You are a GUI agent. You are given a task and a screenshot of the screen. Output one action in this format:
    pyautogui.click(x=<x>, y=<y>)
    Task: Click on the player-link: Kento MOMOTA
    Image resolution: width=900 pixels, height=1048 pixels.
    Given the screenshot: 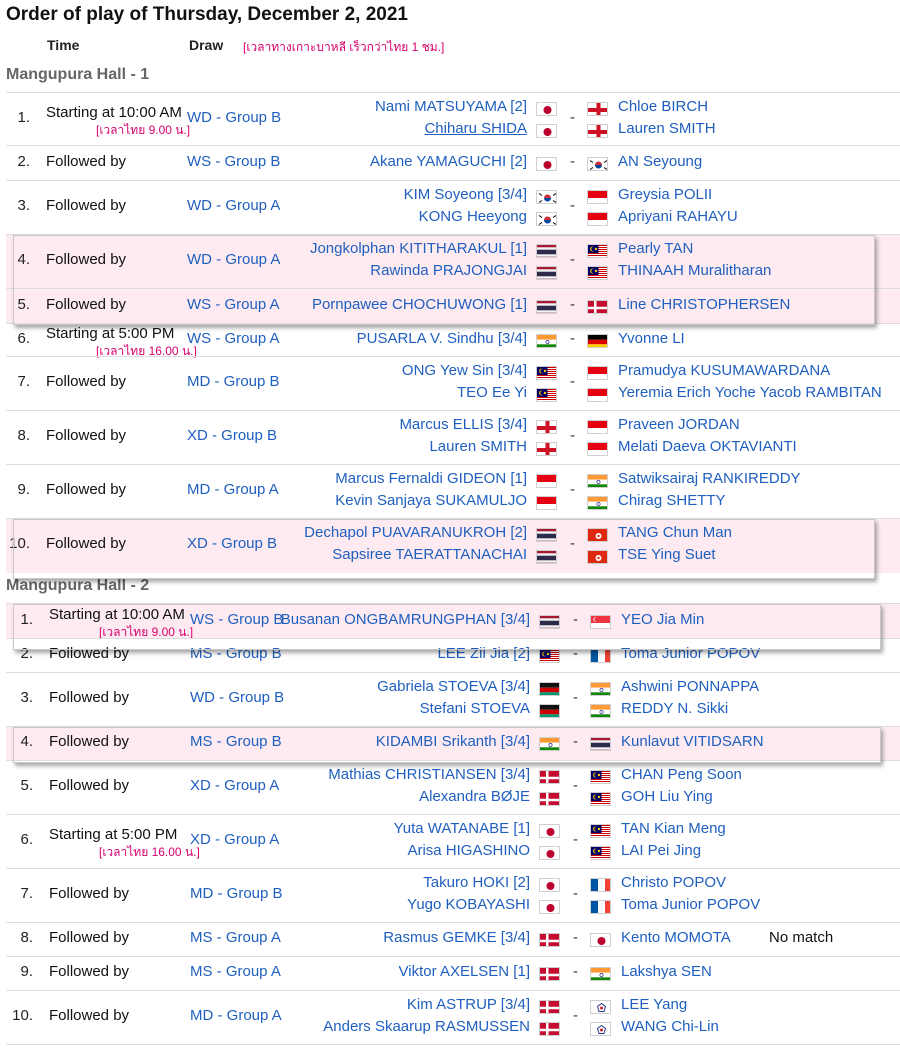 What is the action you would take?
    pyautogui.click(x=676, y=937)
    